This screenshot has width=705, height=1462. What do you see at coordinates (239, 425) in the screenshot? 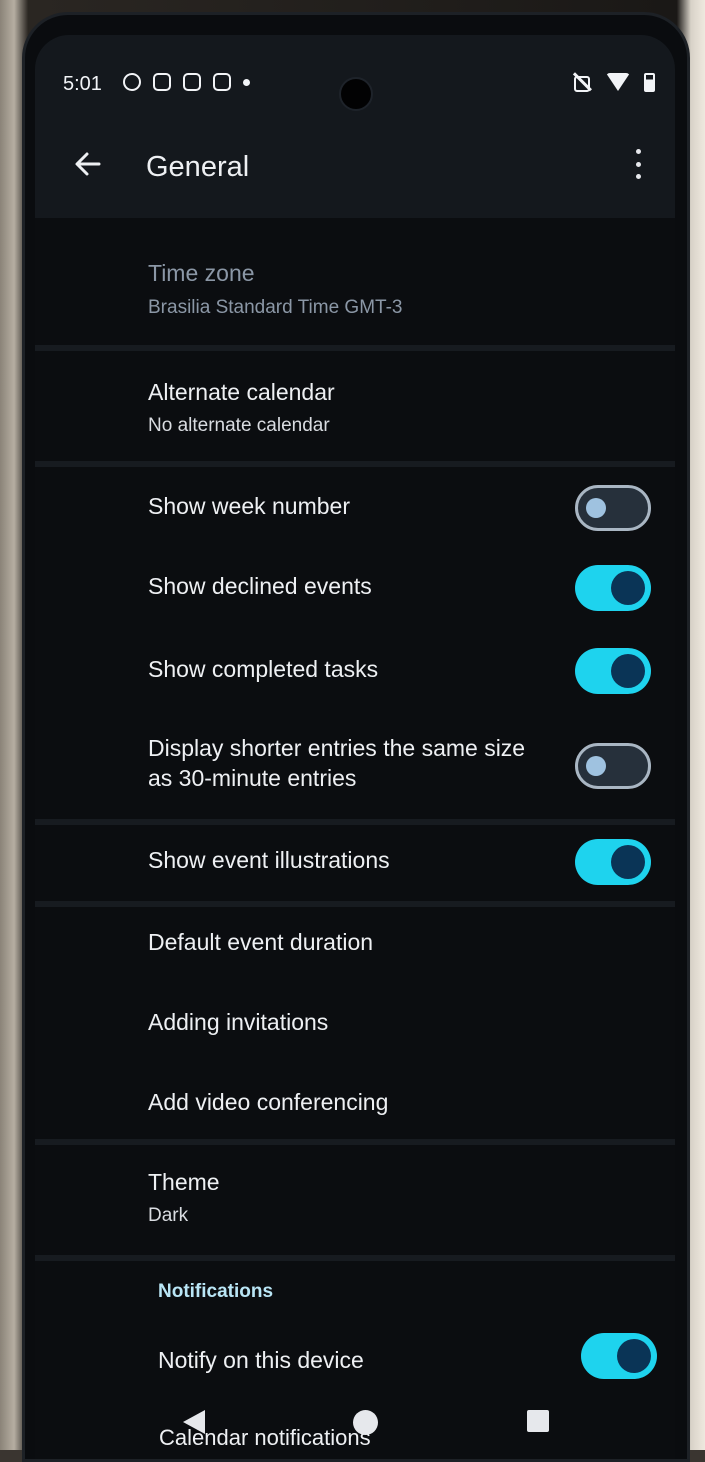
I see `setting-subtitle: No alternate calendar` at bounding box center [239, 425].